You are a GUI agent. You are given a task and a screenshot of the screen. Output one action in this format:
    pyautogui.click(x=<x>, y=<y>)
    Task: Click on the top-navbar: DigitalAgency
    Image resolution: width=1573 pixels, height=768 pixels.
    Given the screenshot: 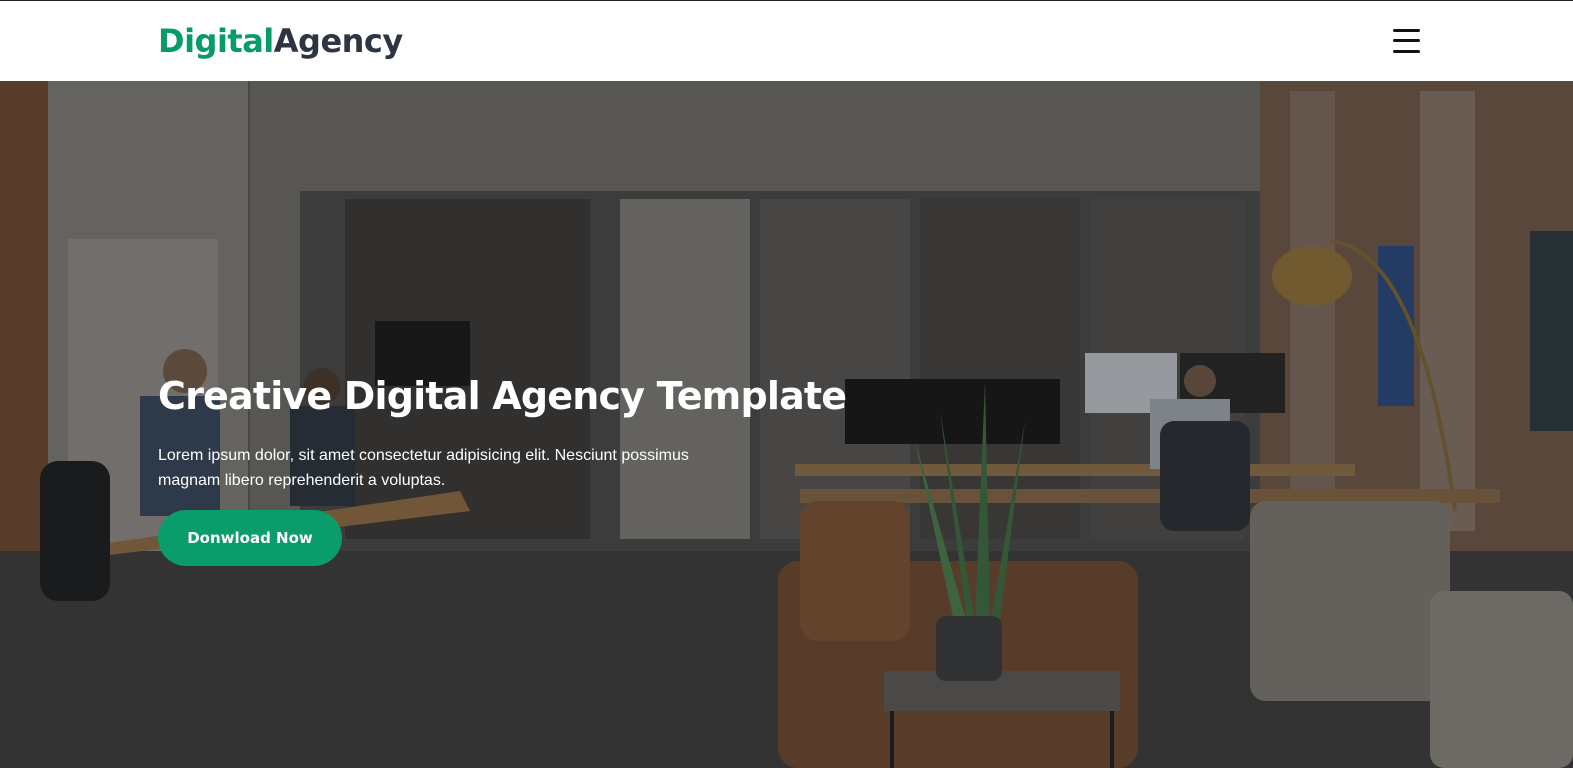 What is the action you would take?
    pyautogui.click(x=786, y=40)
    